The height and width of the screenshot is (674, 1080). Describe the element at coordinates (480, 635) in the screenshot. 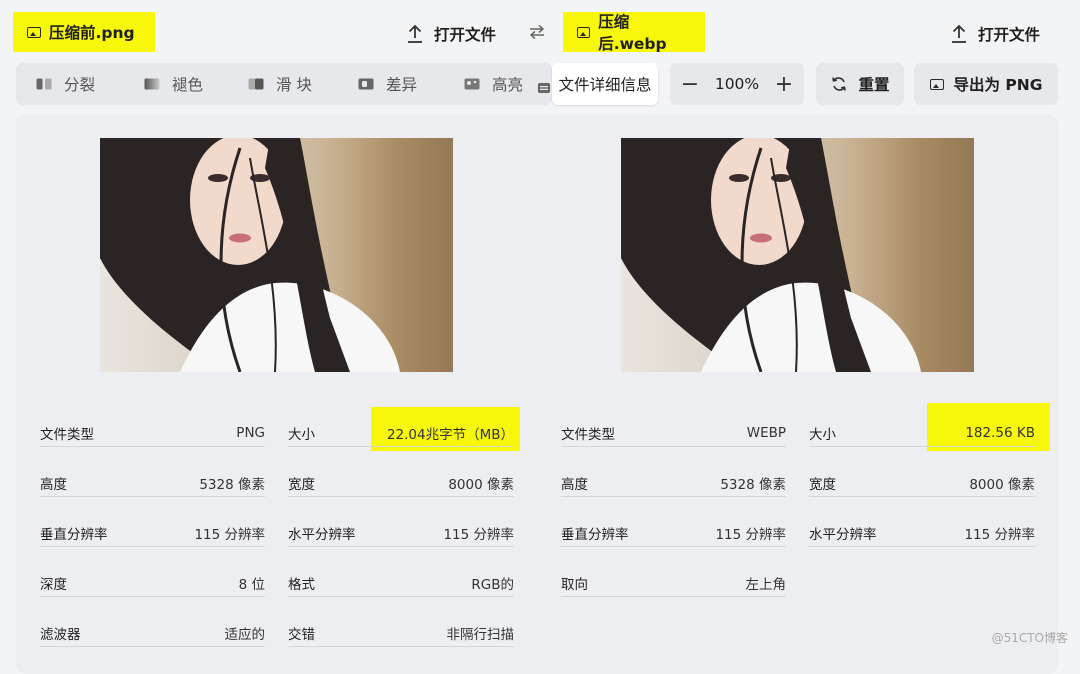

I see `info-value: 非隔行扫描` at that location.